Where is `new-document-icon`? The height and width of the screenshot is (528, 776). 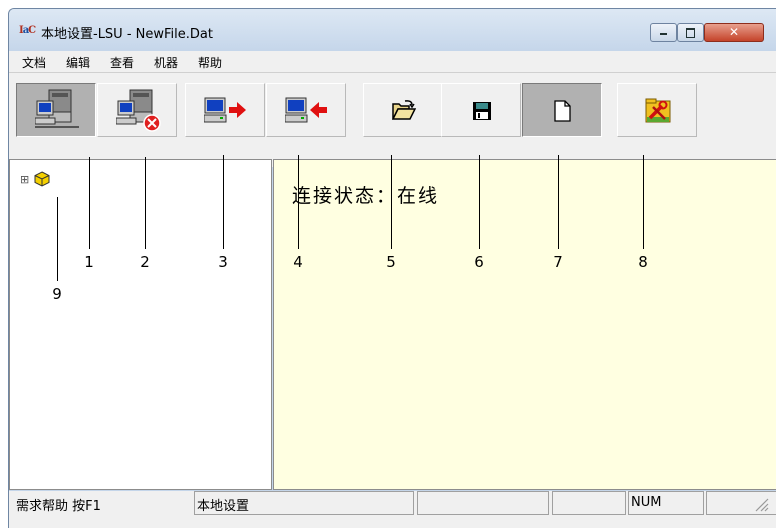
new-document-icon is located at coordinates (562, 111).